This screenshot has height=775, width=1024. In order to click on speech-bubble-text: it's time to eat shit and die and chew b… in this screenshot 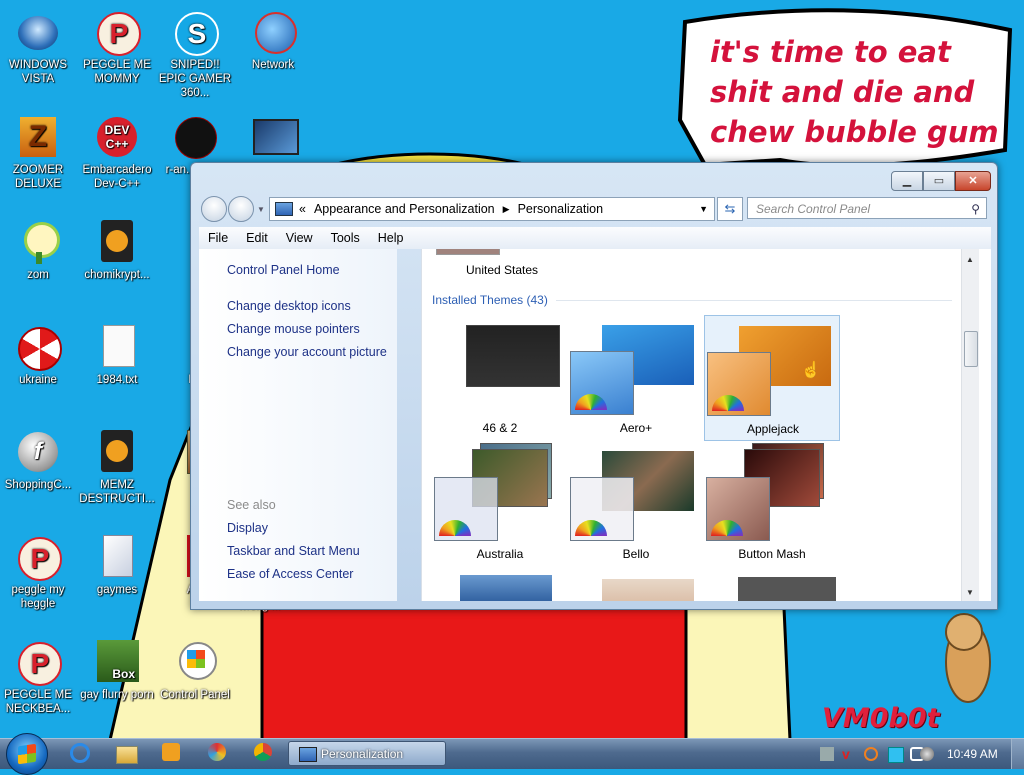, I will do `click(854, 92)`.